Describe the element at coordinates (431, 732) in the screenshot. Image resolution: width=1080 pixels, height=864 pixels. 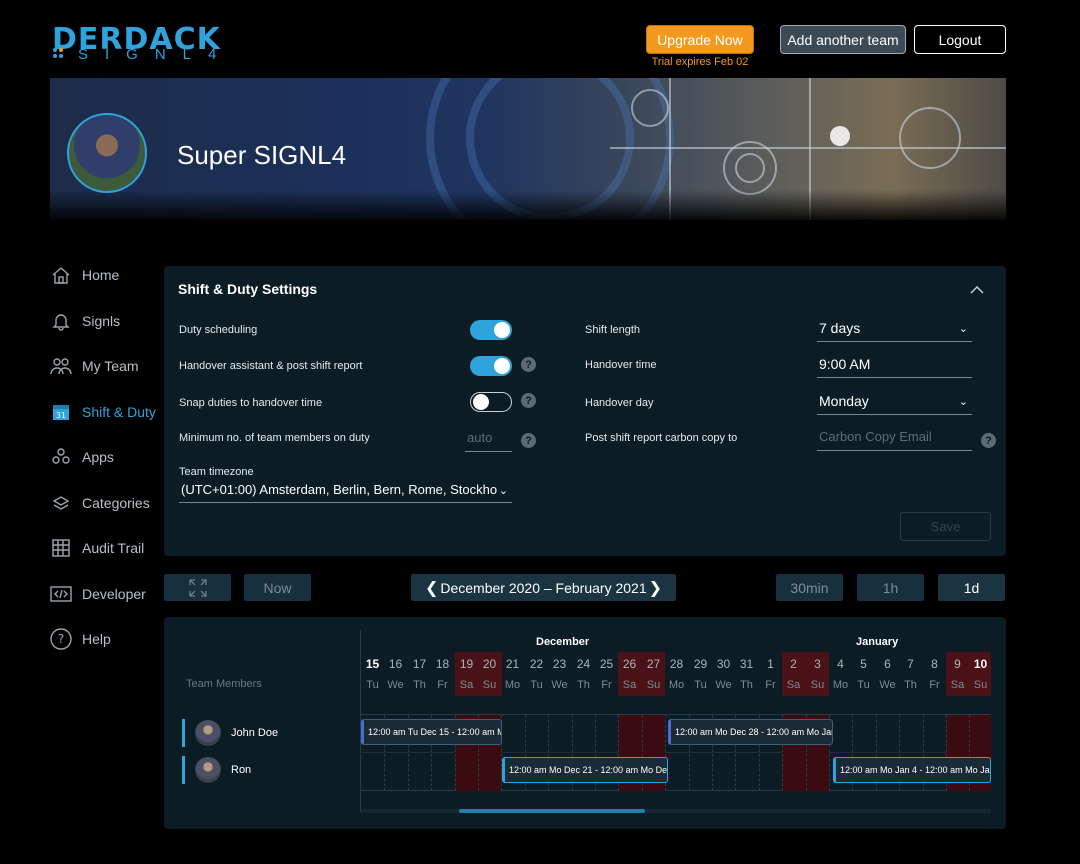
I see `duty-shift-bar: 12:00 am Tu Dec 15 - 12:00 am Mo Dec 21` at that location.